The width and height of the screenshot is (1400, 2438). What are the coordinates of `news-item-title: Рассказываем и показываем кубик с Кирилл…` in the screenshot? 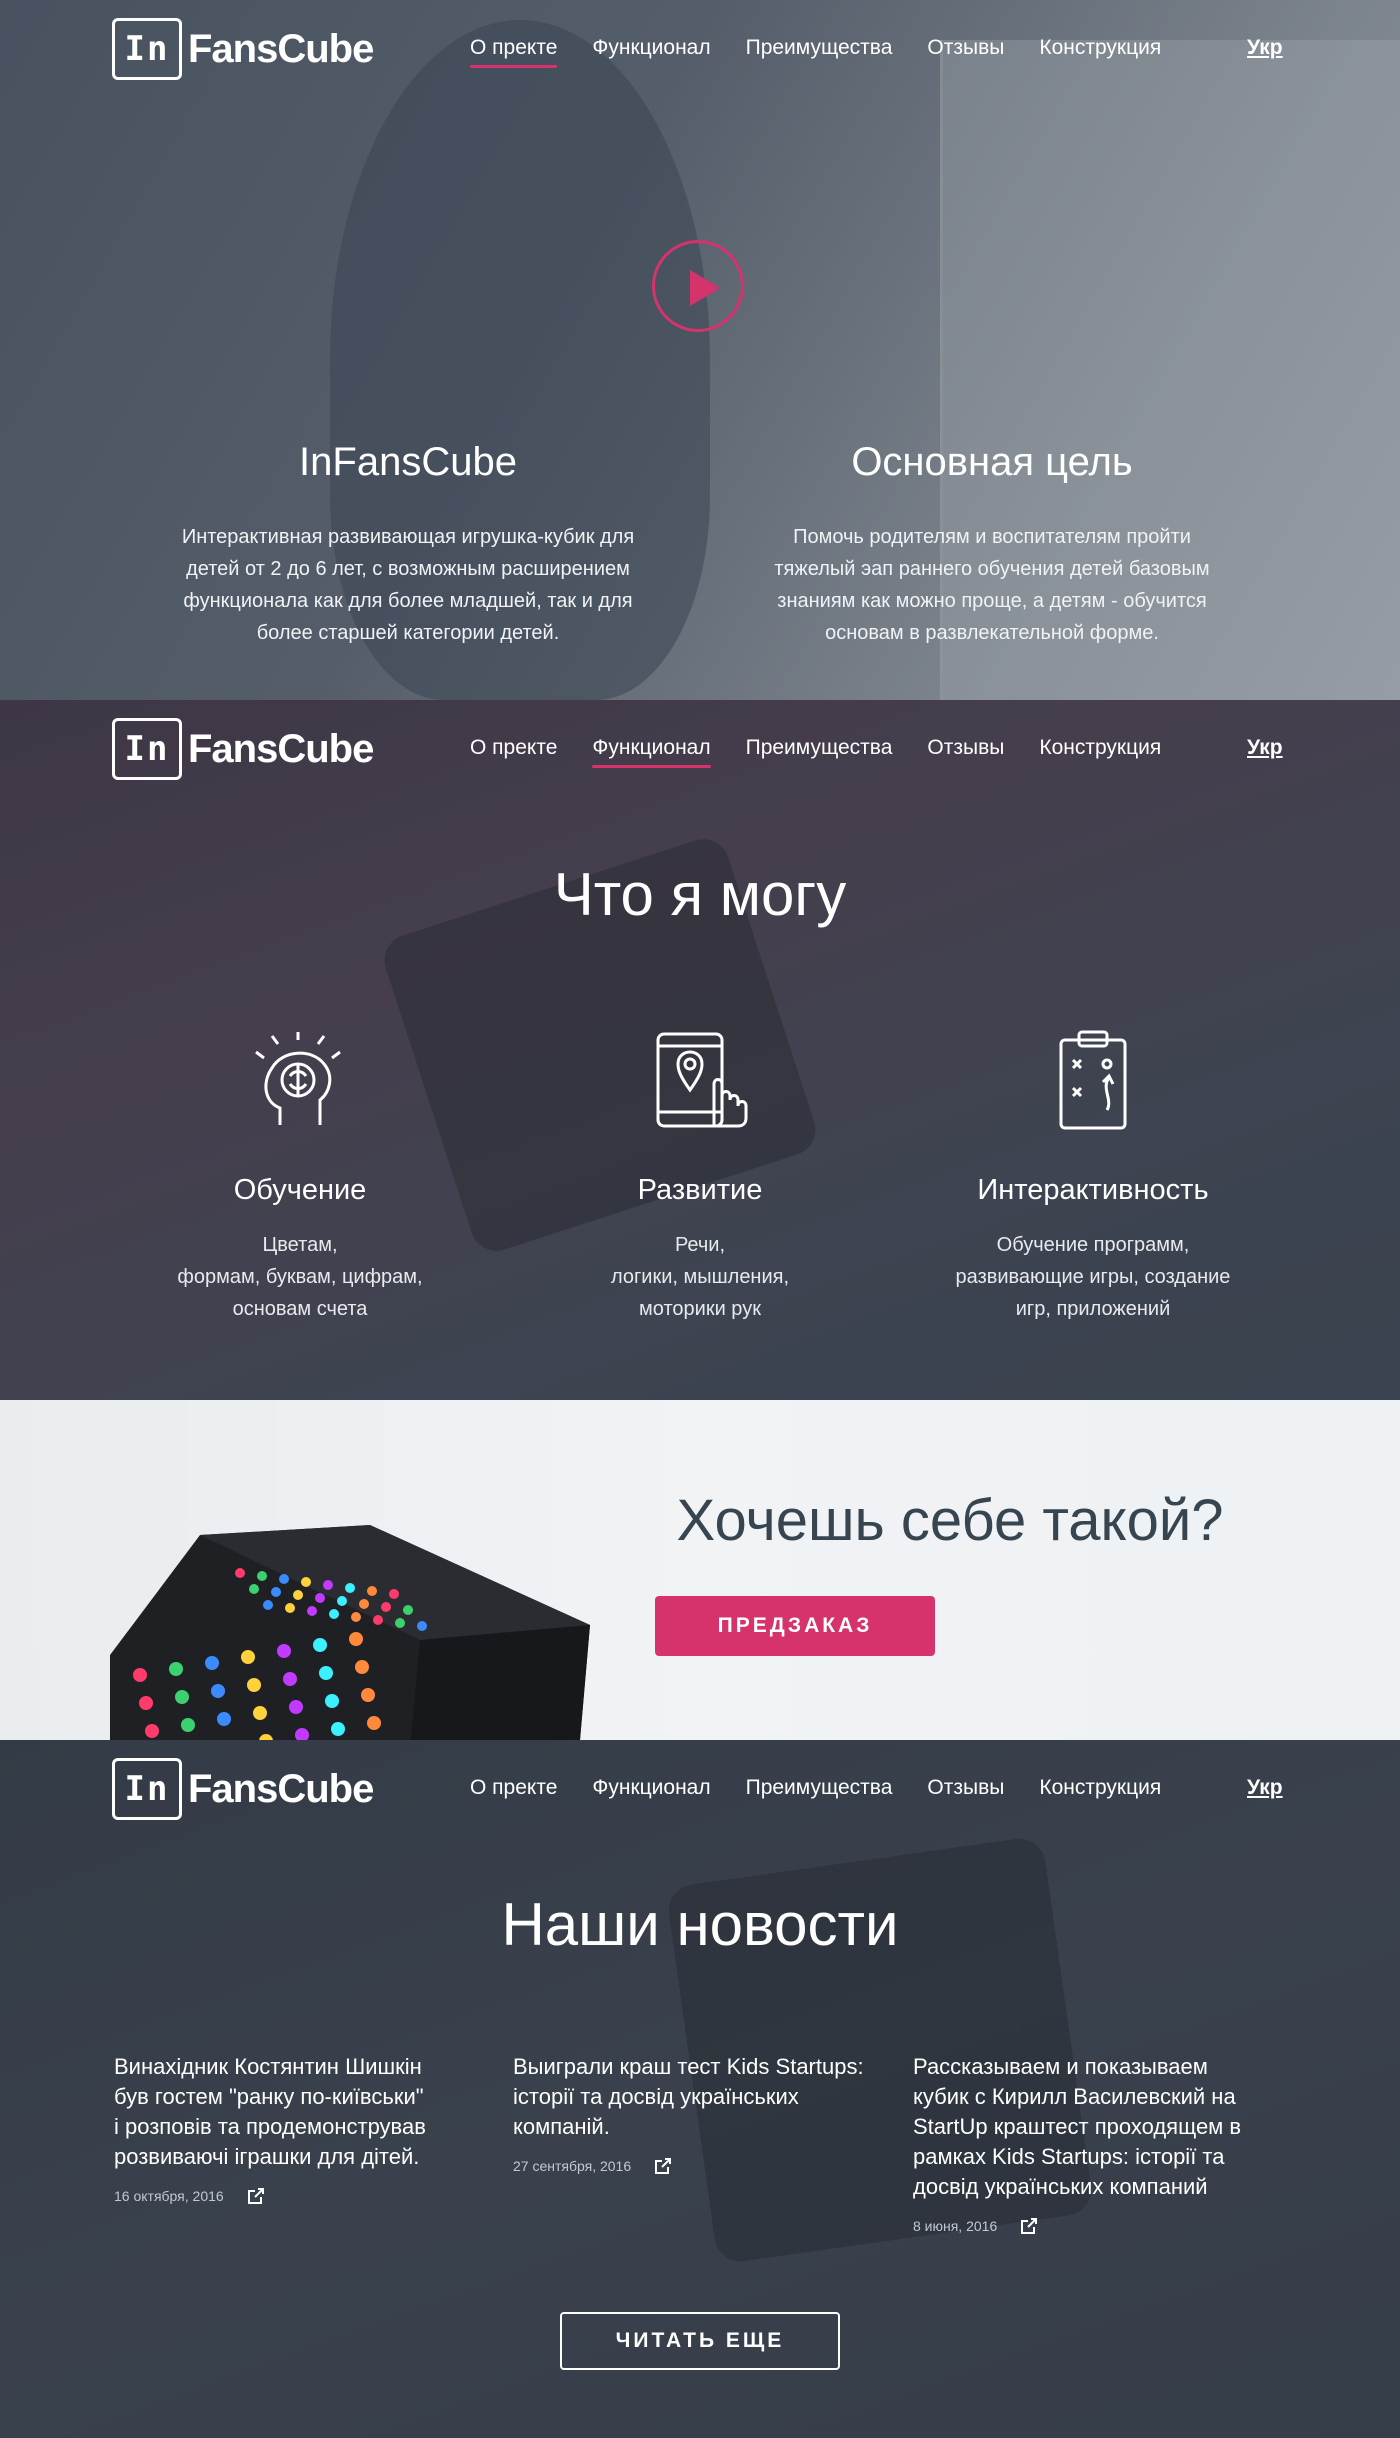 It's located at (1103, 2127).